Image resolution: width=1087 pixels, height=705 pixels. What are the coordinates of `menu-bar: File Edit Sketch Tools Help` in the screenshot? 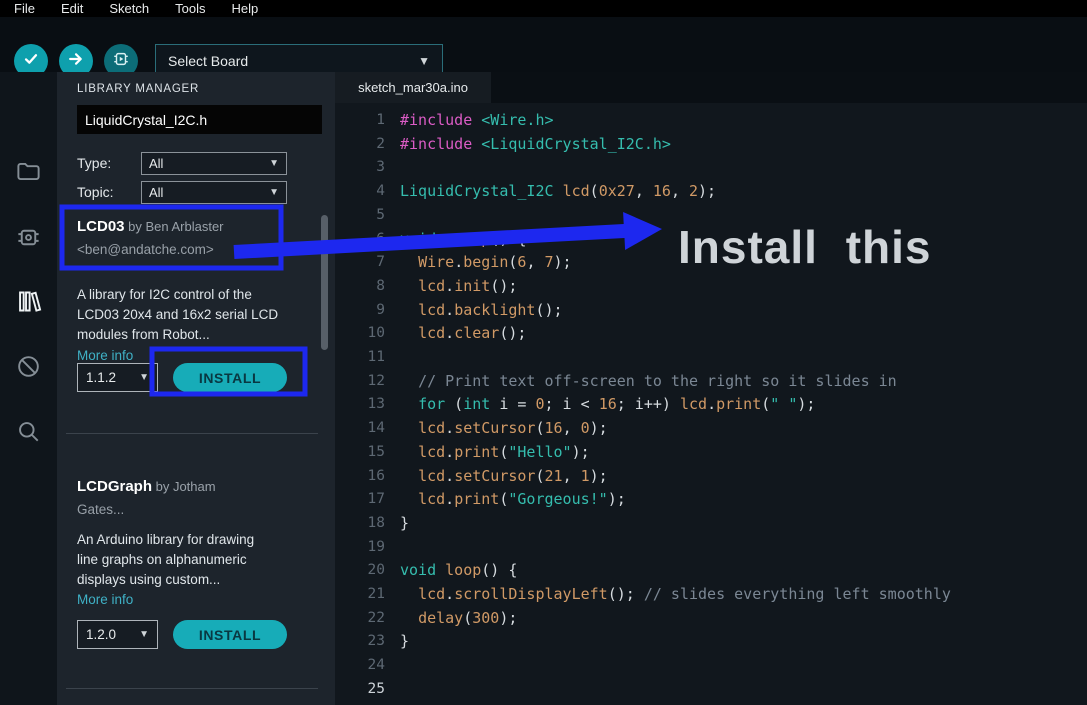 It's located at (543, 8).